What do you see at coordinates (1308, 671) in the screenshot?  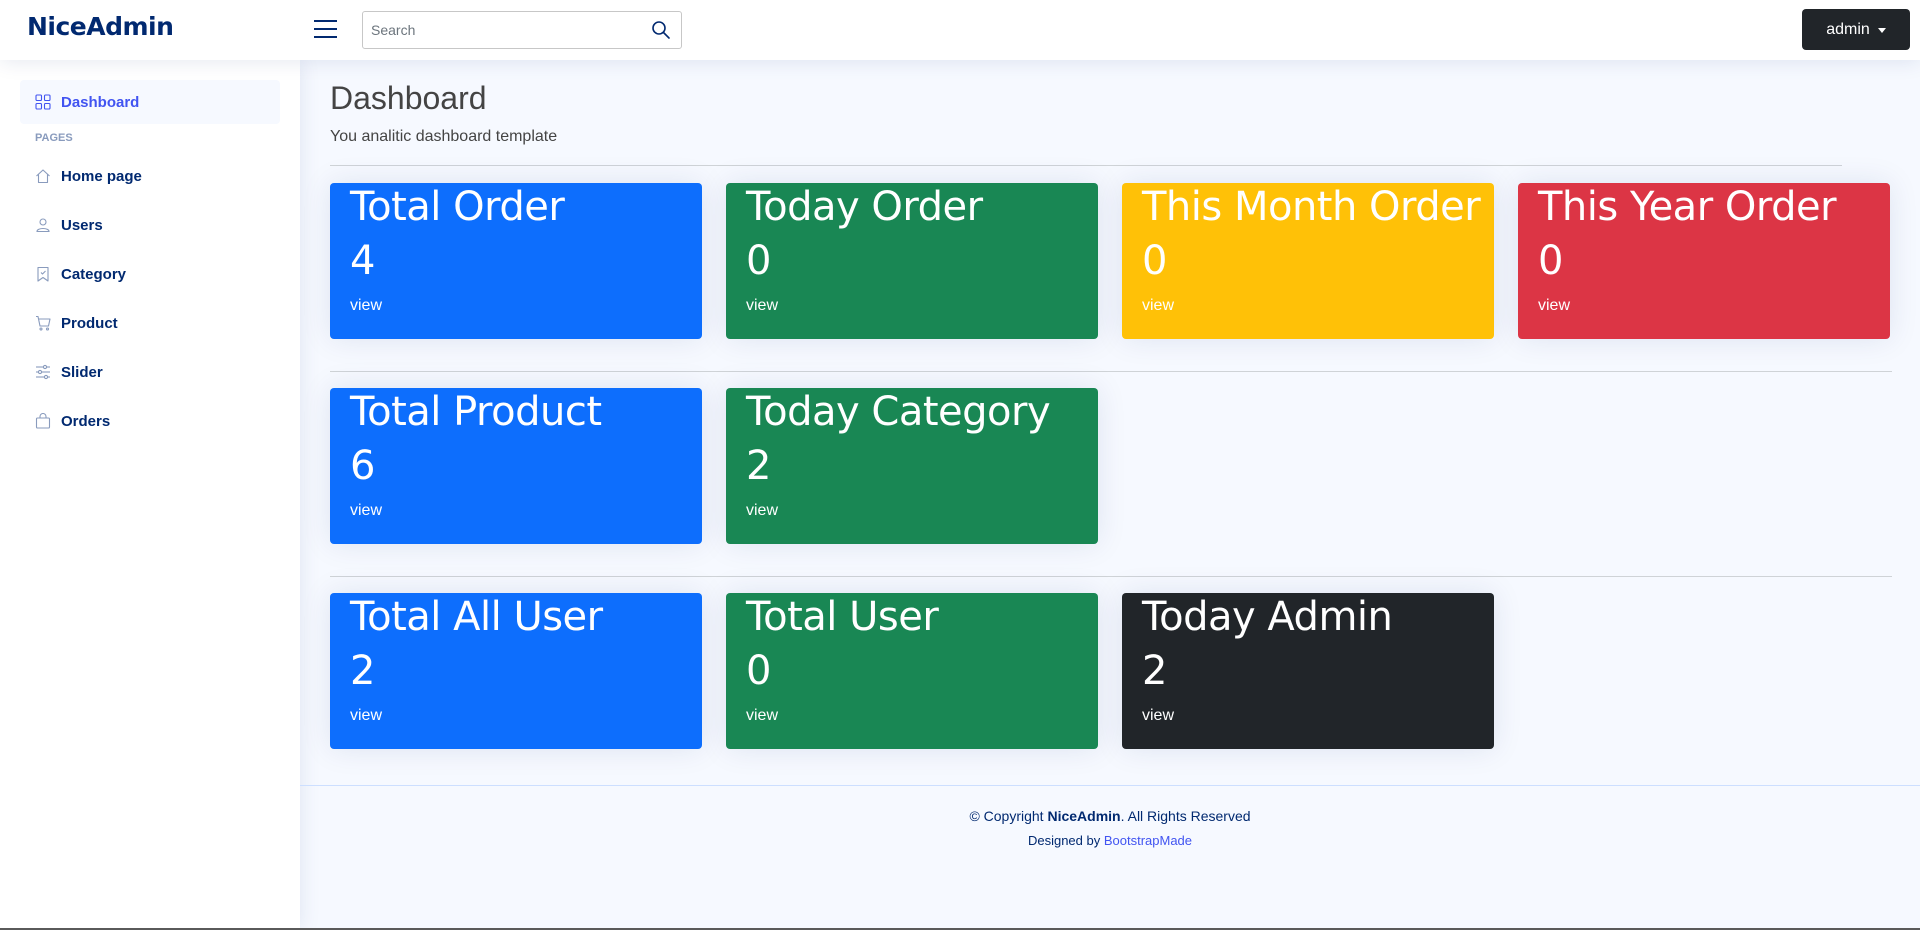 I see `stat-card-today-admin: Today Admin 2 view` at bounding box center [1308, 671].